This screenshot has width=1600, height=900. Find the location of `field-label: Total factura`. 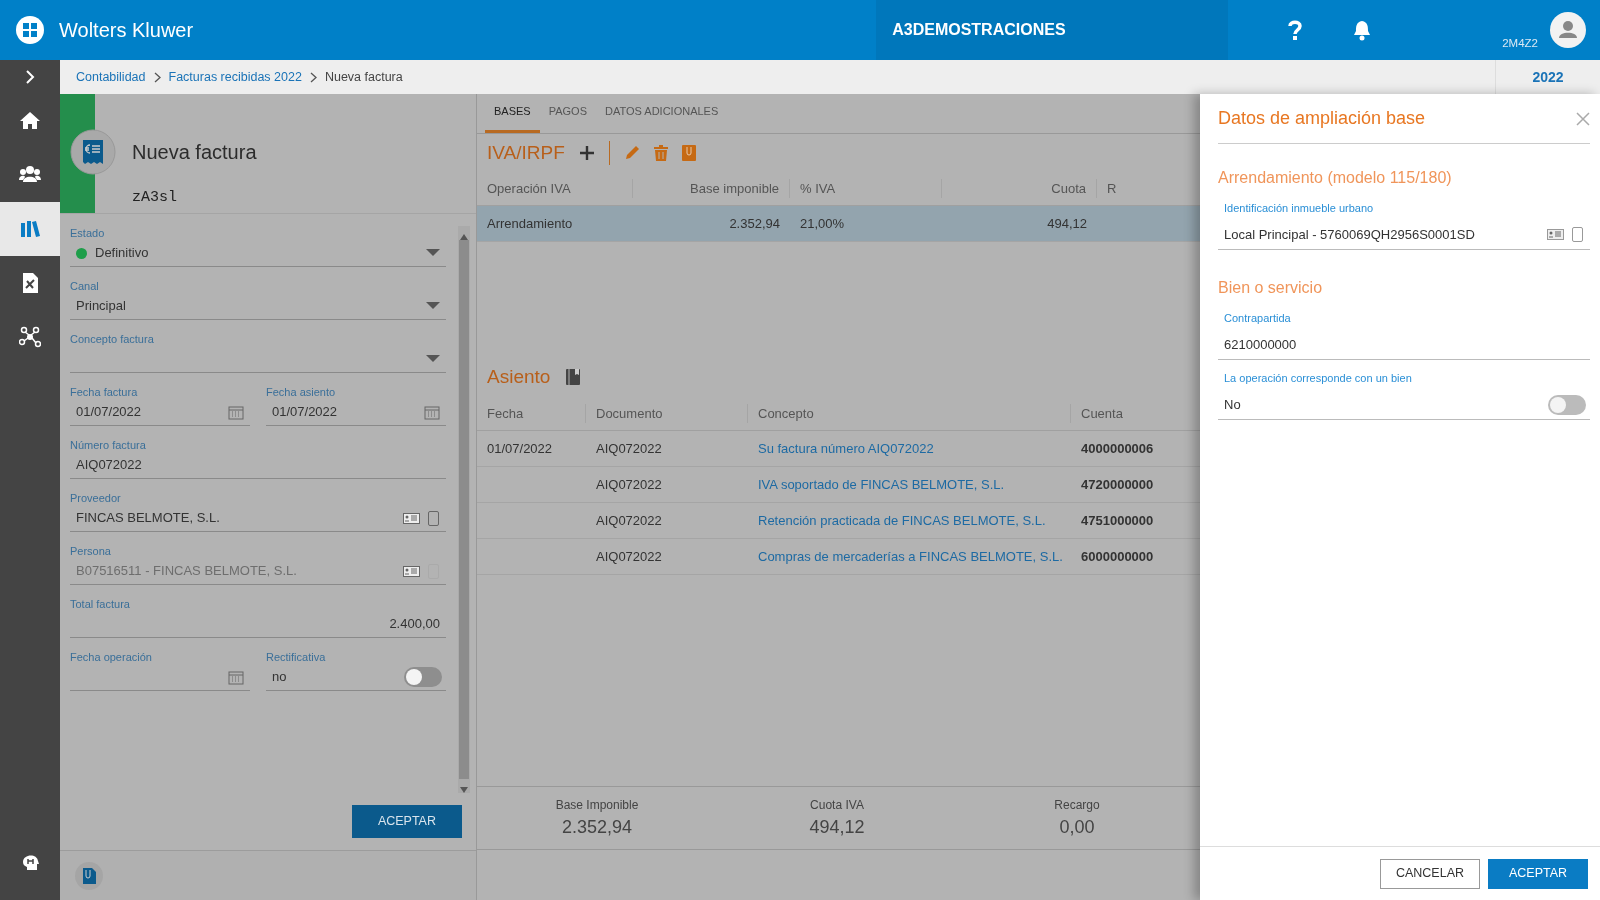

field-label: Total factura is located at coordinates (100, 604).